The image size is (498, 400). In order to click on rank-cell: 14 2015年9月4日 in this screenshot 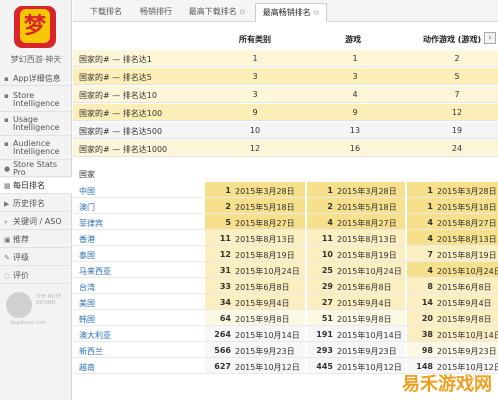, I will do `click(452, 301)`.